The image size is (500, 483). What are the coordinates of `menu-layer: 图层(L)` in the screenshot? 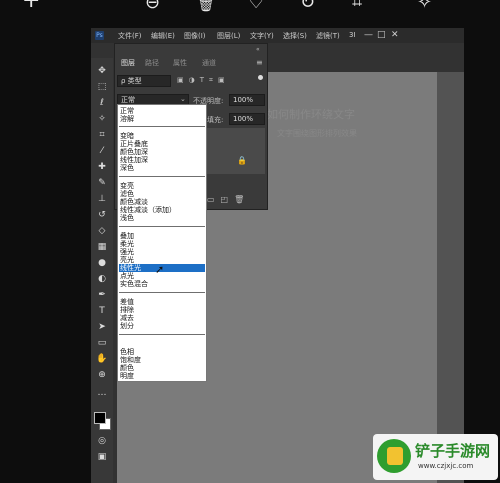 It's located at (228, 36).